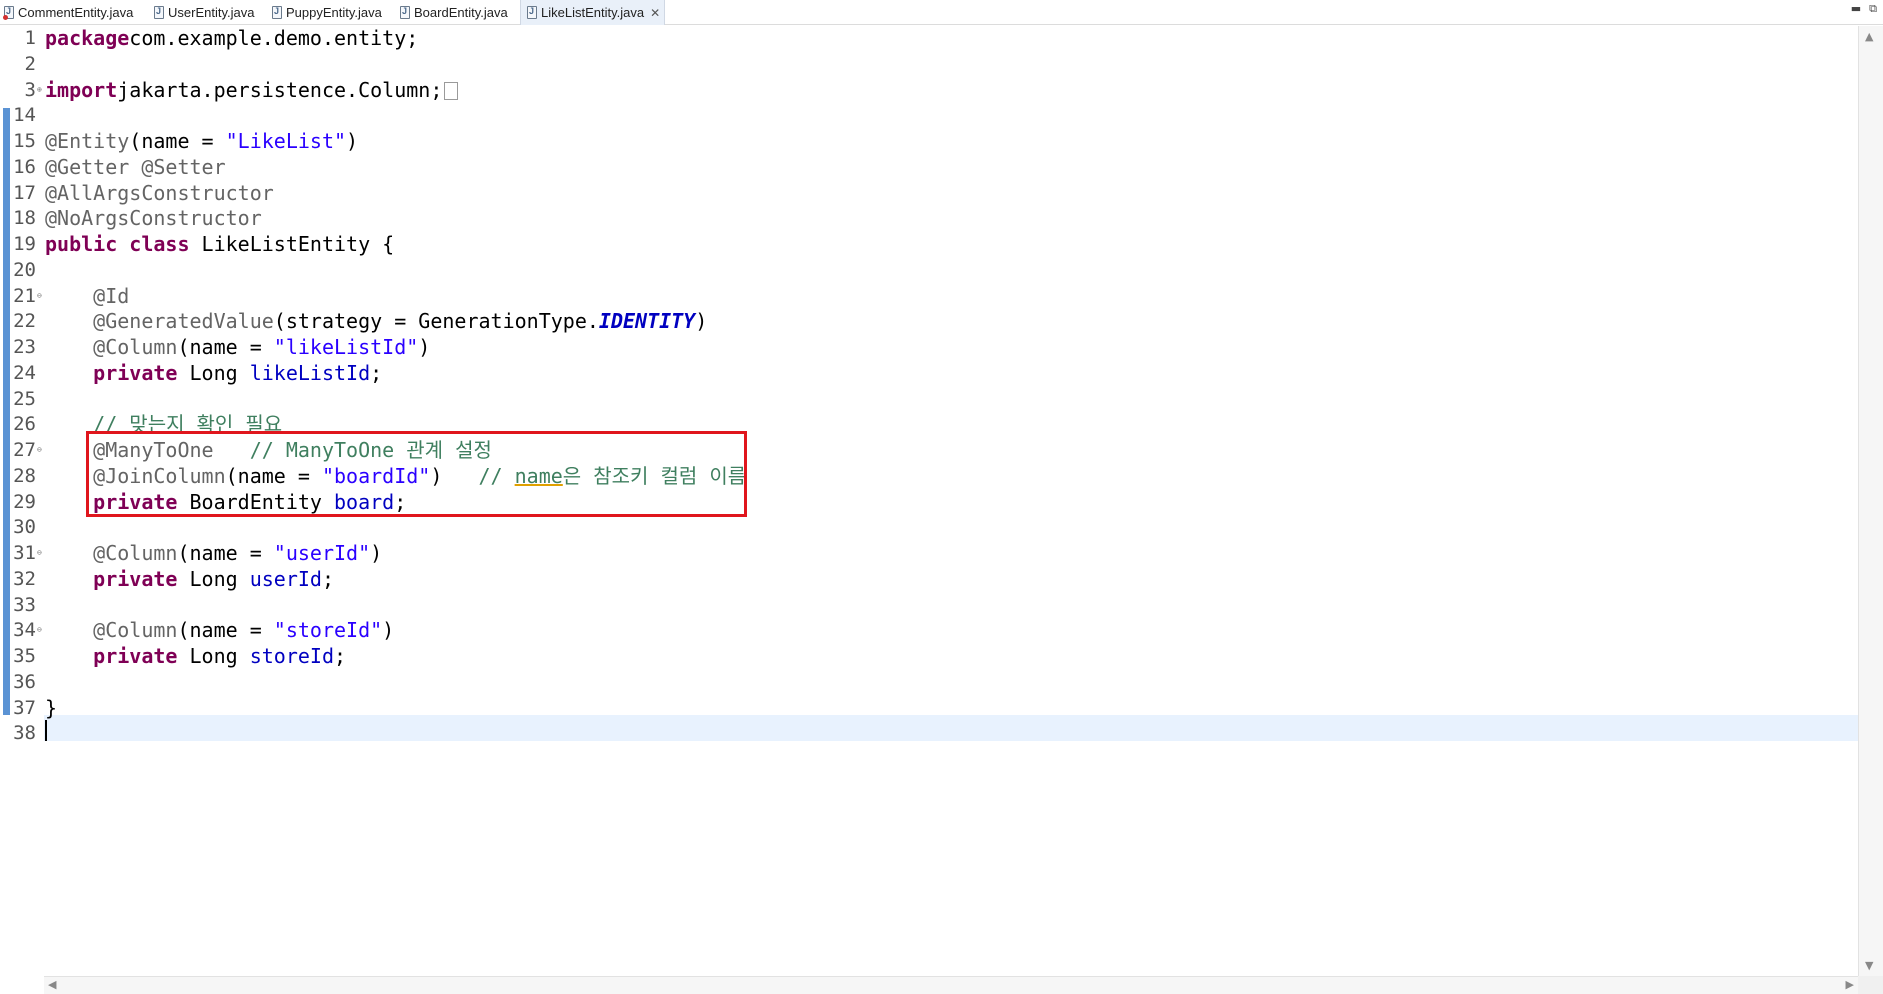  I want to click on window-controls: ▬ ⧉, so click(1864, 9).